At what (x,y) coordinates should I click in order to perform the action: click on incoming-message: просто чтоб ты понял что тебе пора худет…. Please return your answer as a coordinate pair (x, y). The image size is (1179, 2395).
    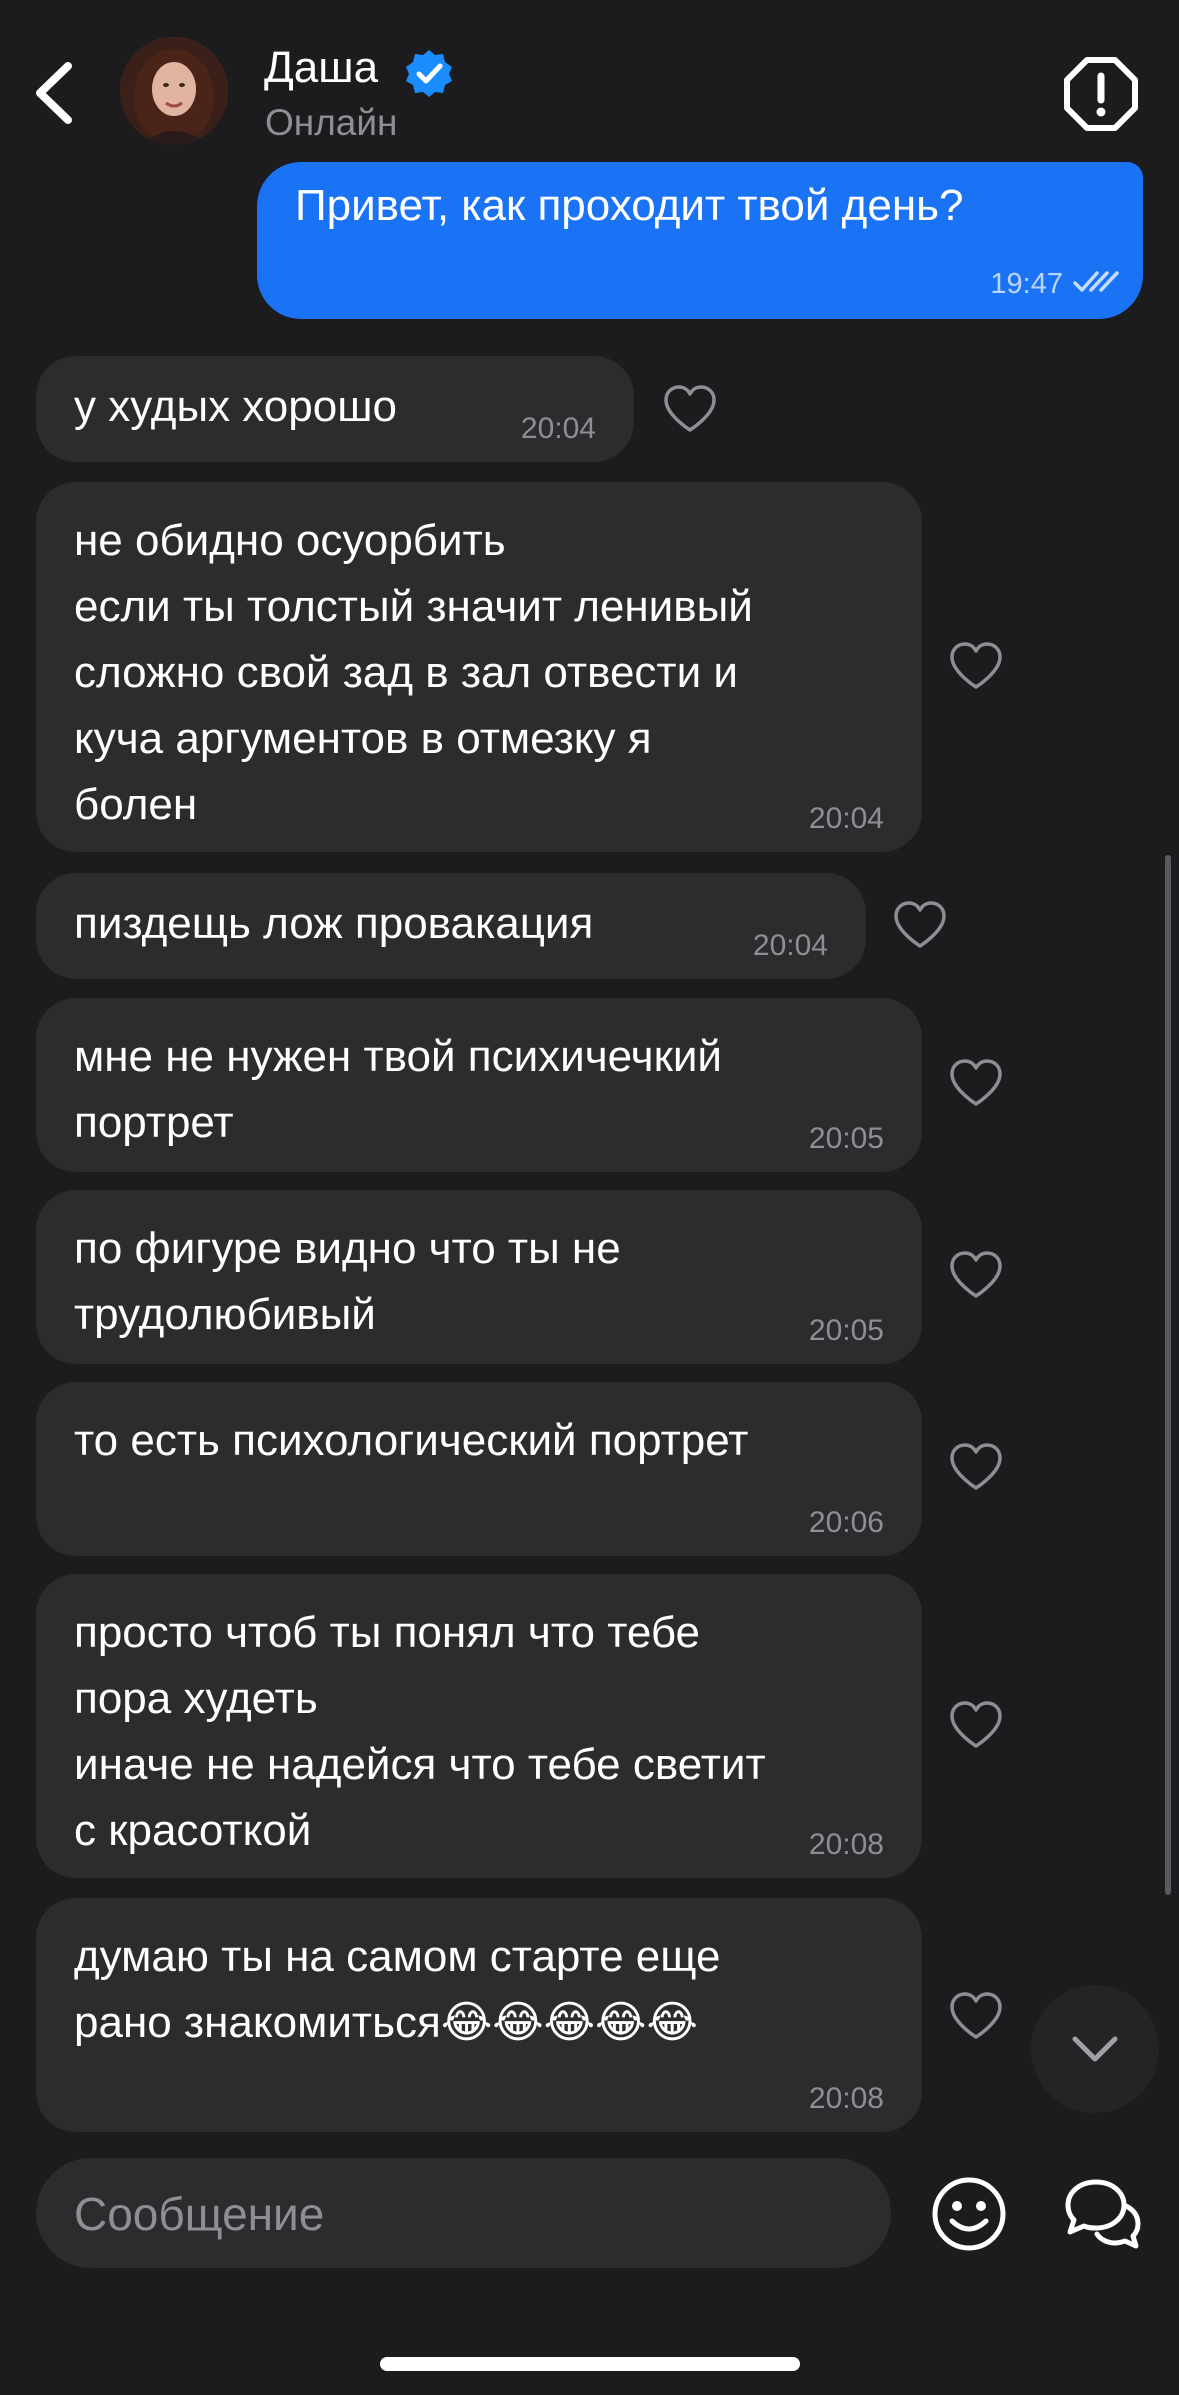
    Looking at the image, I should click on (479, 1726).